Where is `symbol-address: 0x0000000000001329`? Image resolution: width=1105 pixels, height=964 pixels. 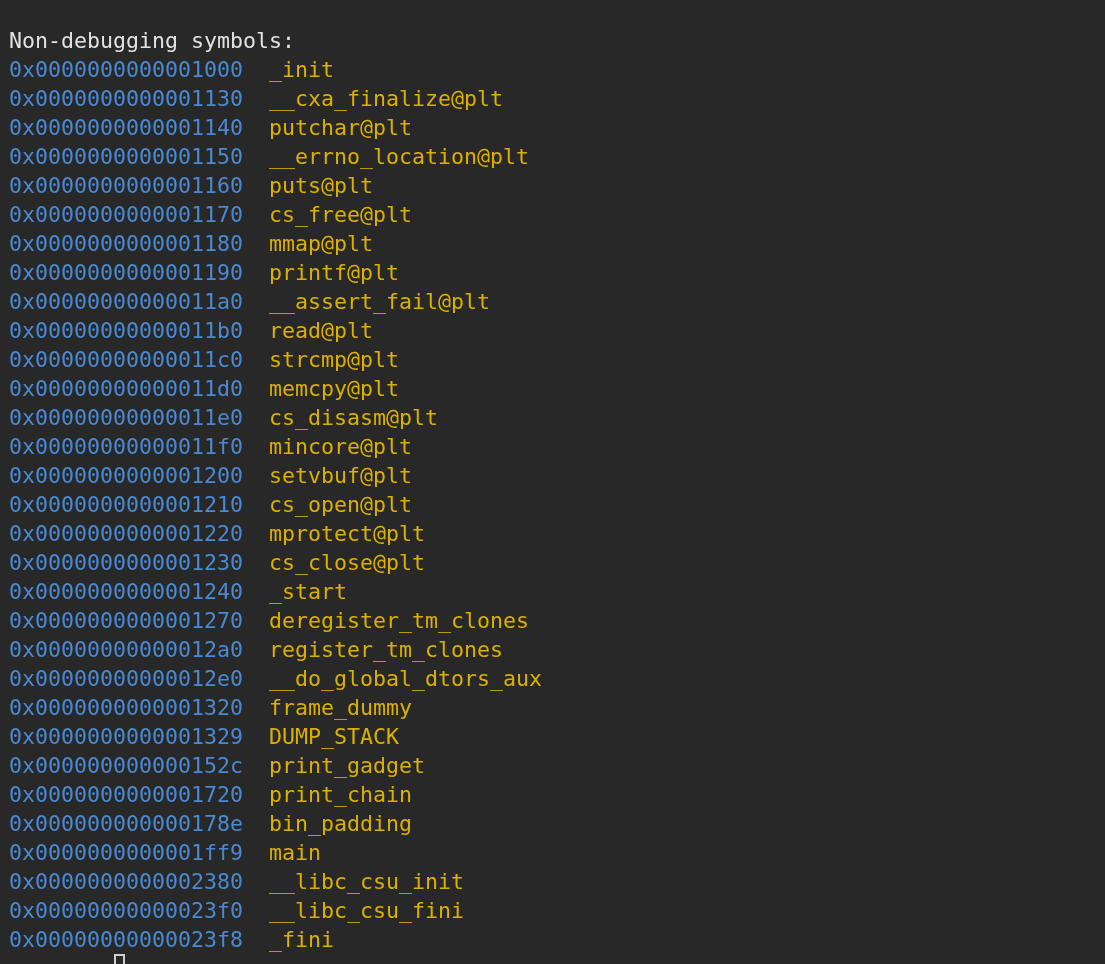 symbol-address: 0x0000000000001329 is located at coordinates (126, 737).